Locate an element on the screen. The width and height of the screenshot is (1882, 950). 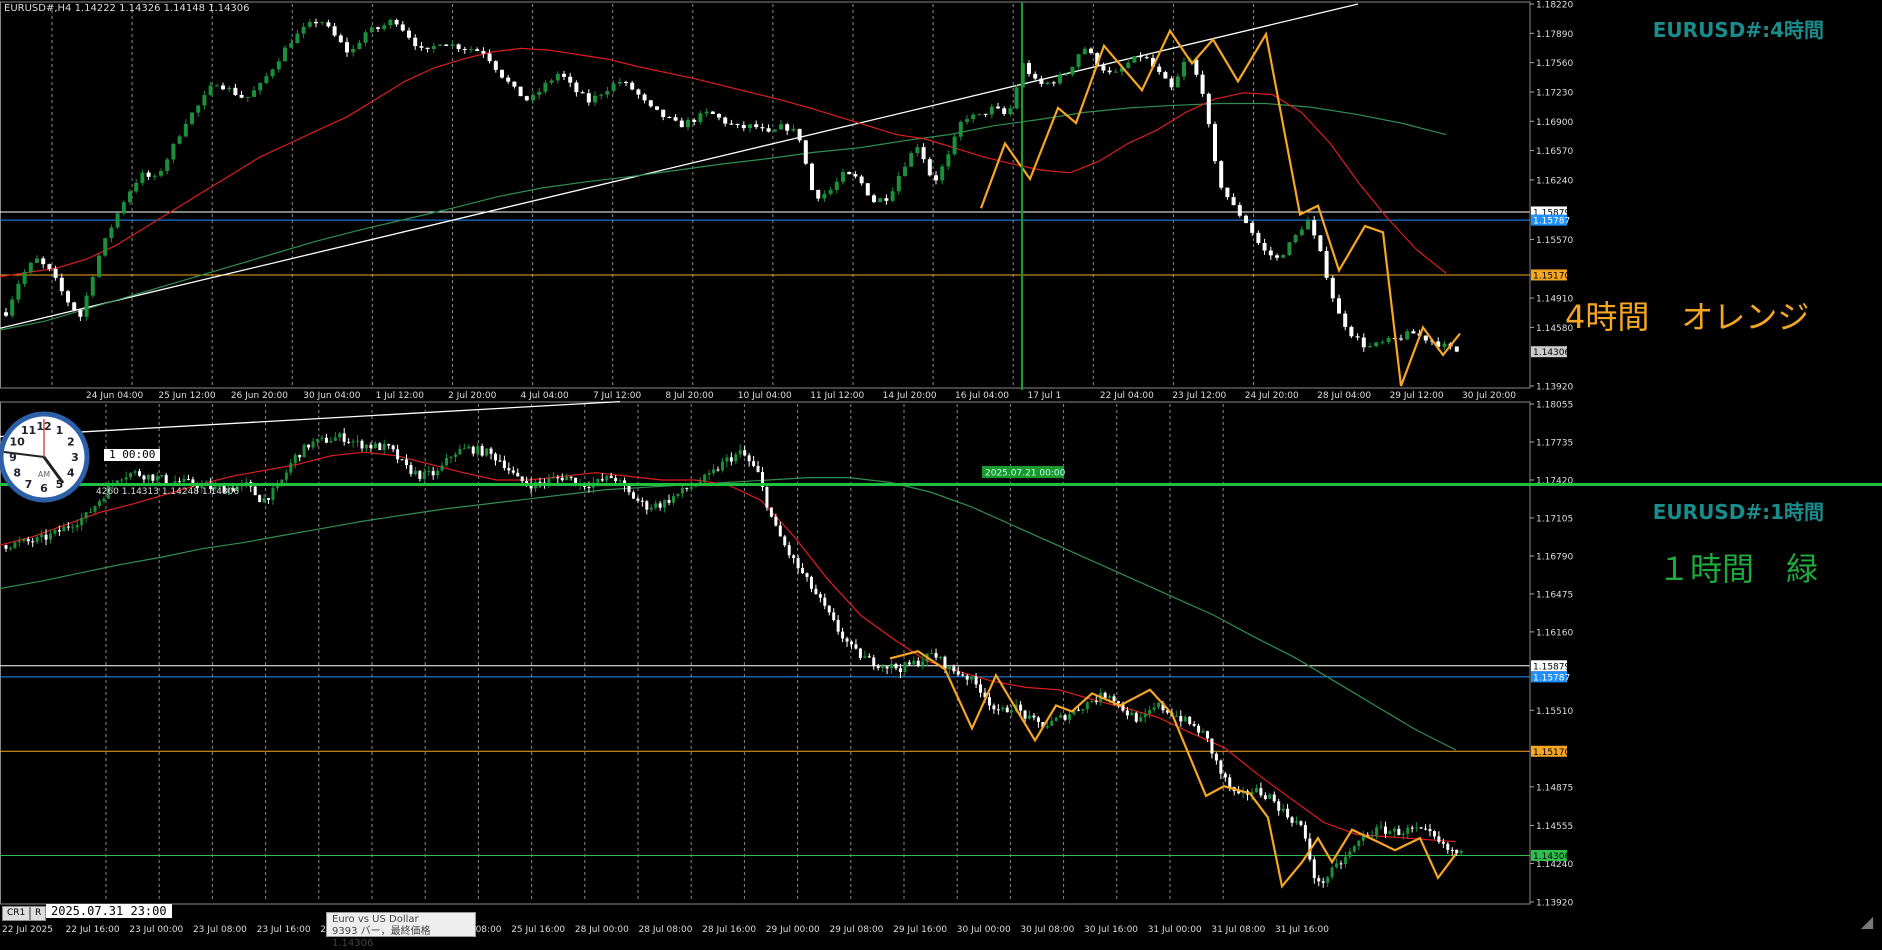
level-label: 1.15787 is located at coordinates (1551, 222).